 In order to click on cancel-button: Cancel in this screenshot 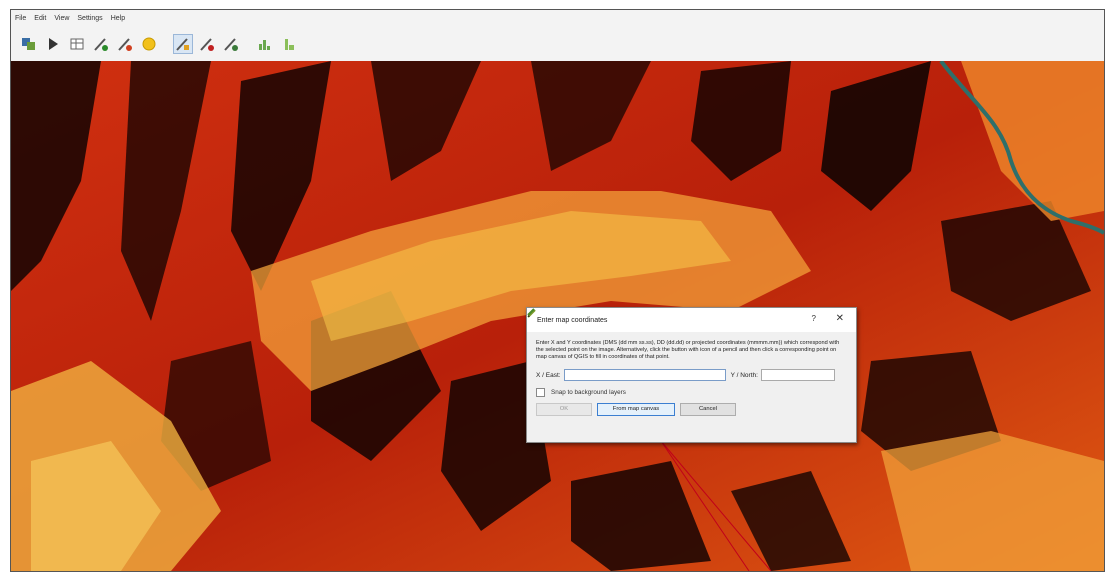, I will do `click(708, 409)`.